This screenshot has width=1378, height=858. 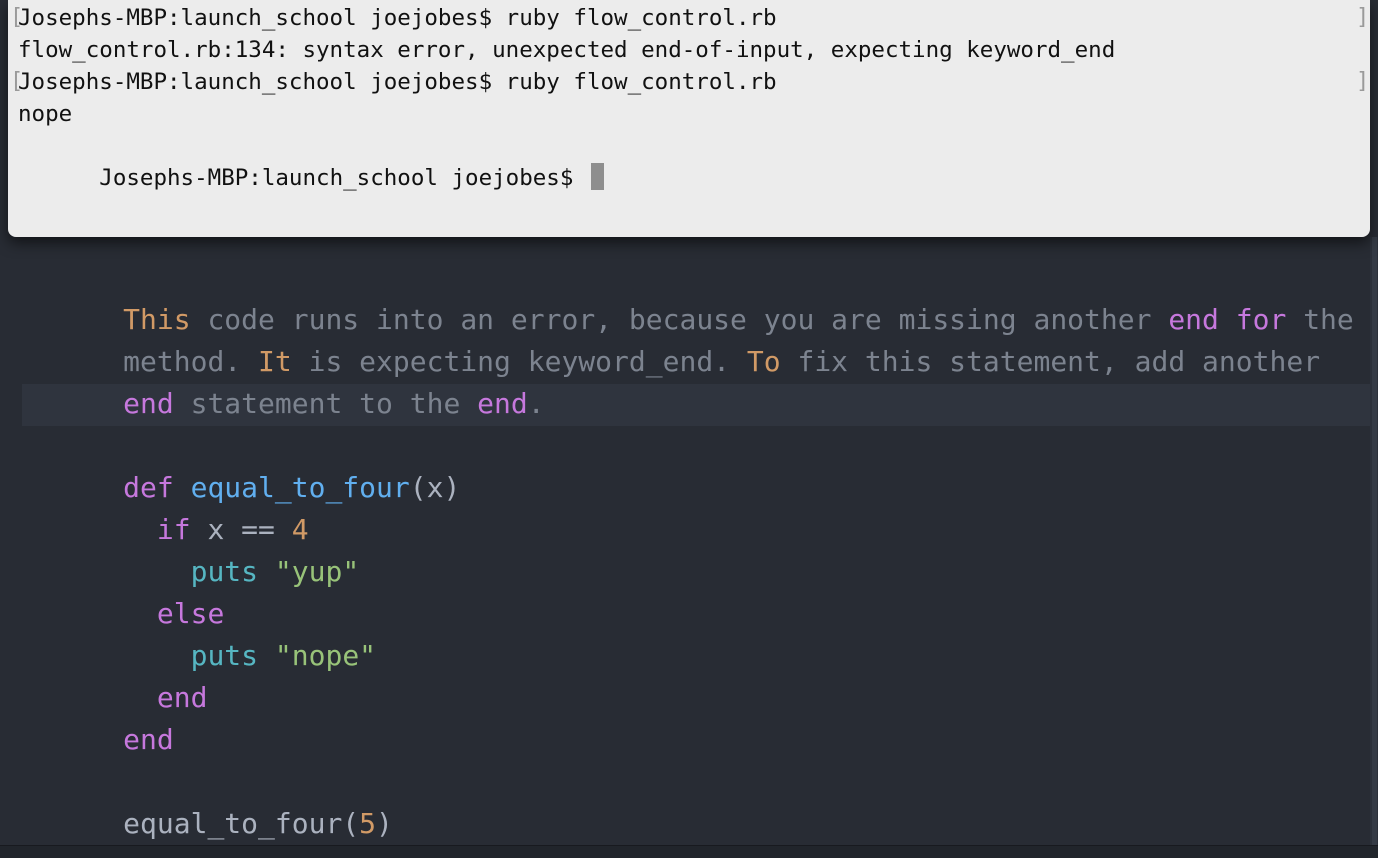 I want to click on terminal-prompt-line: Josephs-MBP:launch_school joejobes$, so click(x=311, y=160).